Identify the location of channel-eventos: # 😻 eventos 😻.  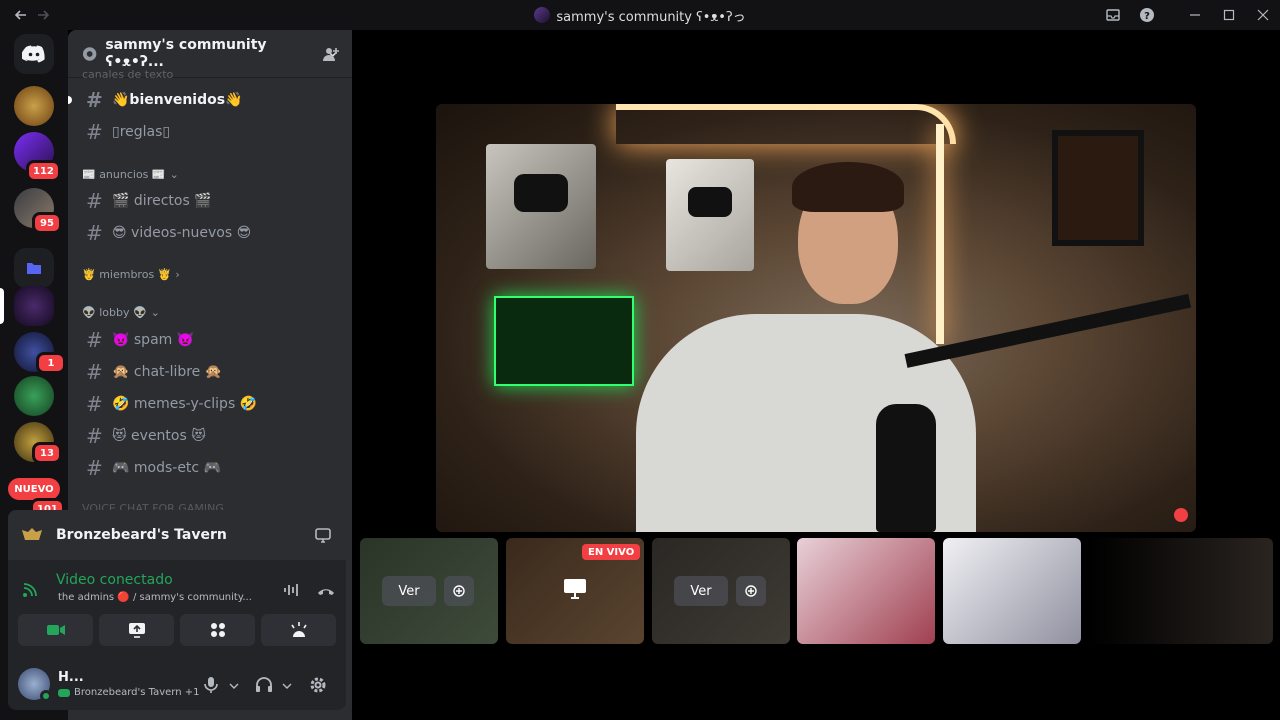
(209, 436).